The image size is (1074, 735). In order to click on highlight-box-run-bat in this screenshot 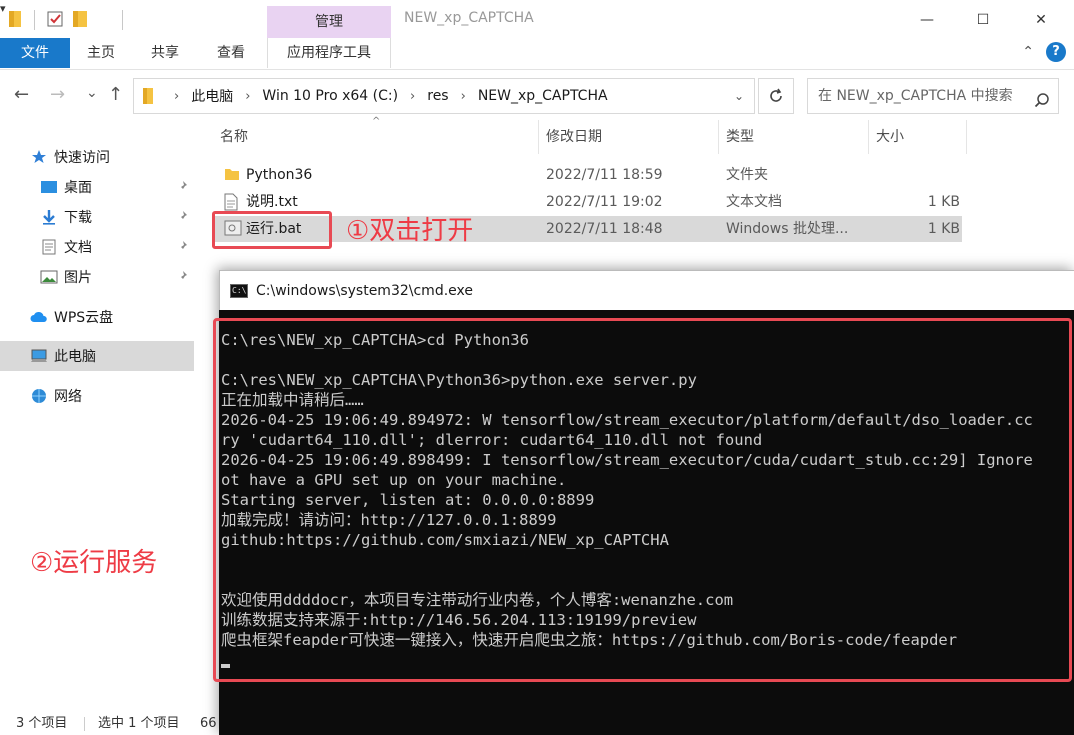, I will do `click(272, 230)`.